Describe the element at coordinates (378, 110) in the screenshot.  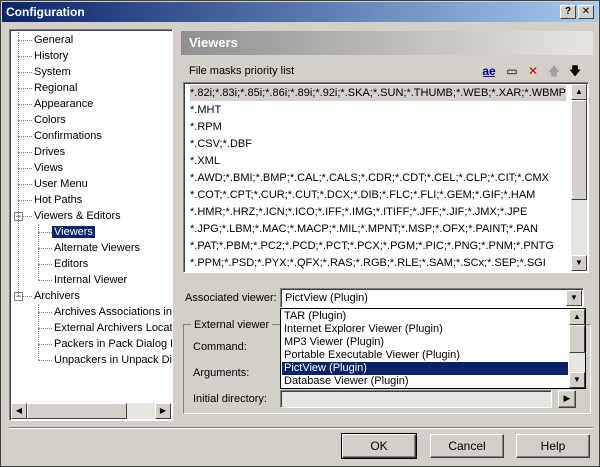
I see `mask-item: *.MHT` at that location.